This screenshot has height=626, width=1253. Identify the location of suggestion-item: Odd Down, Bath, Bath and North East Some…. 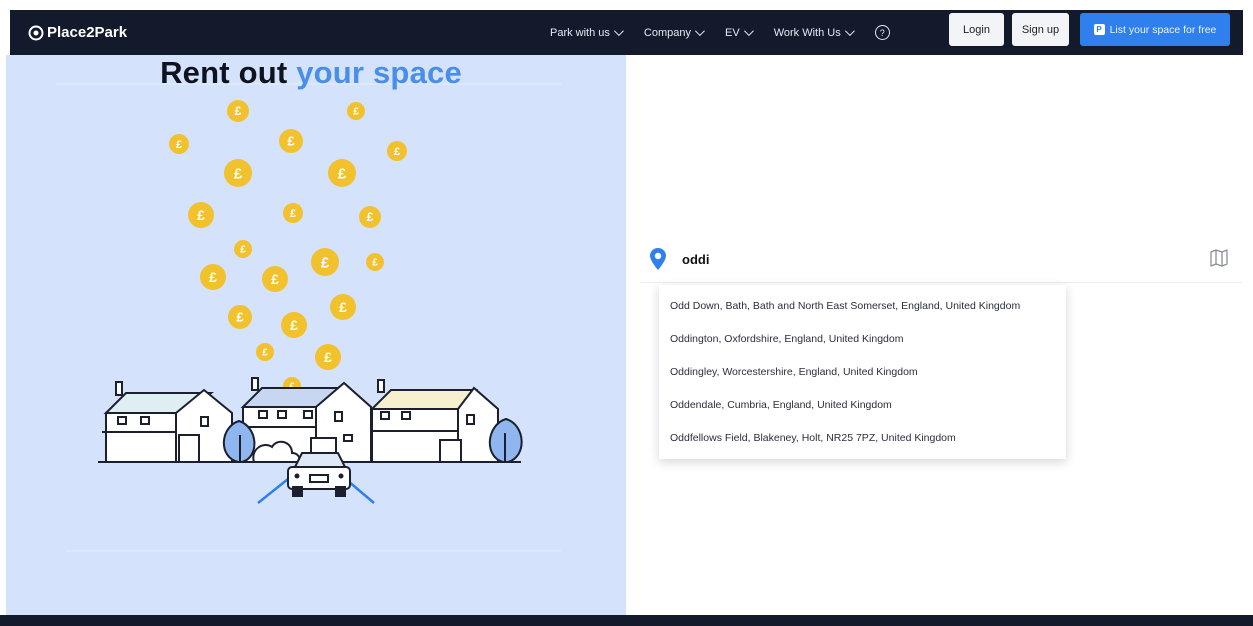
(862, 305).